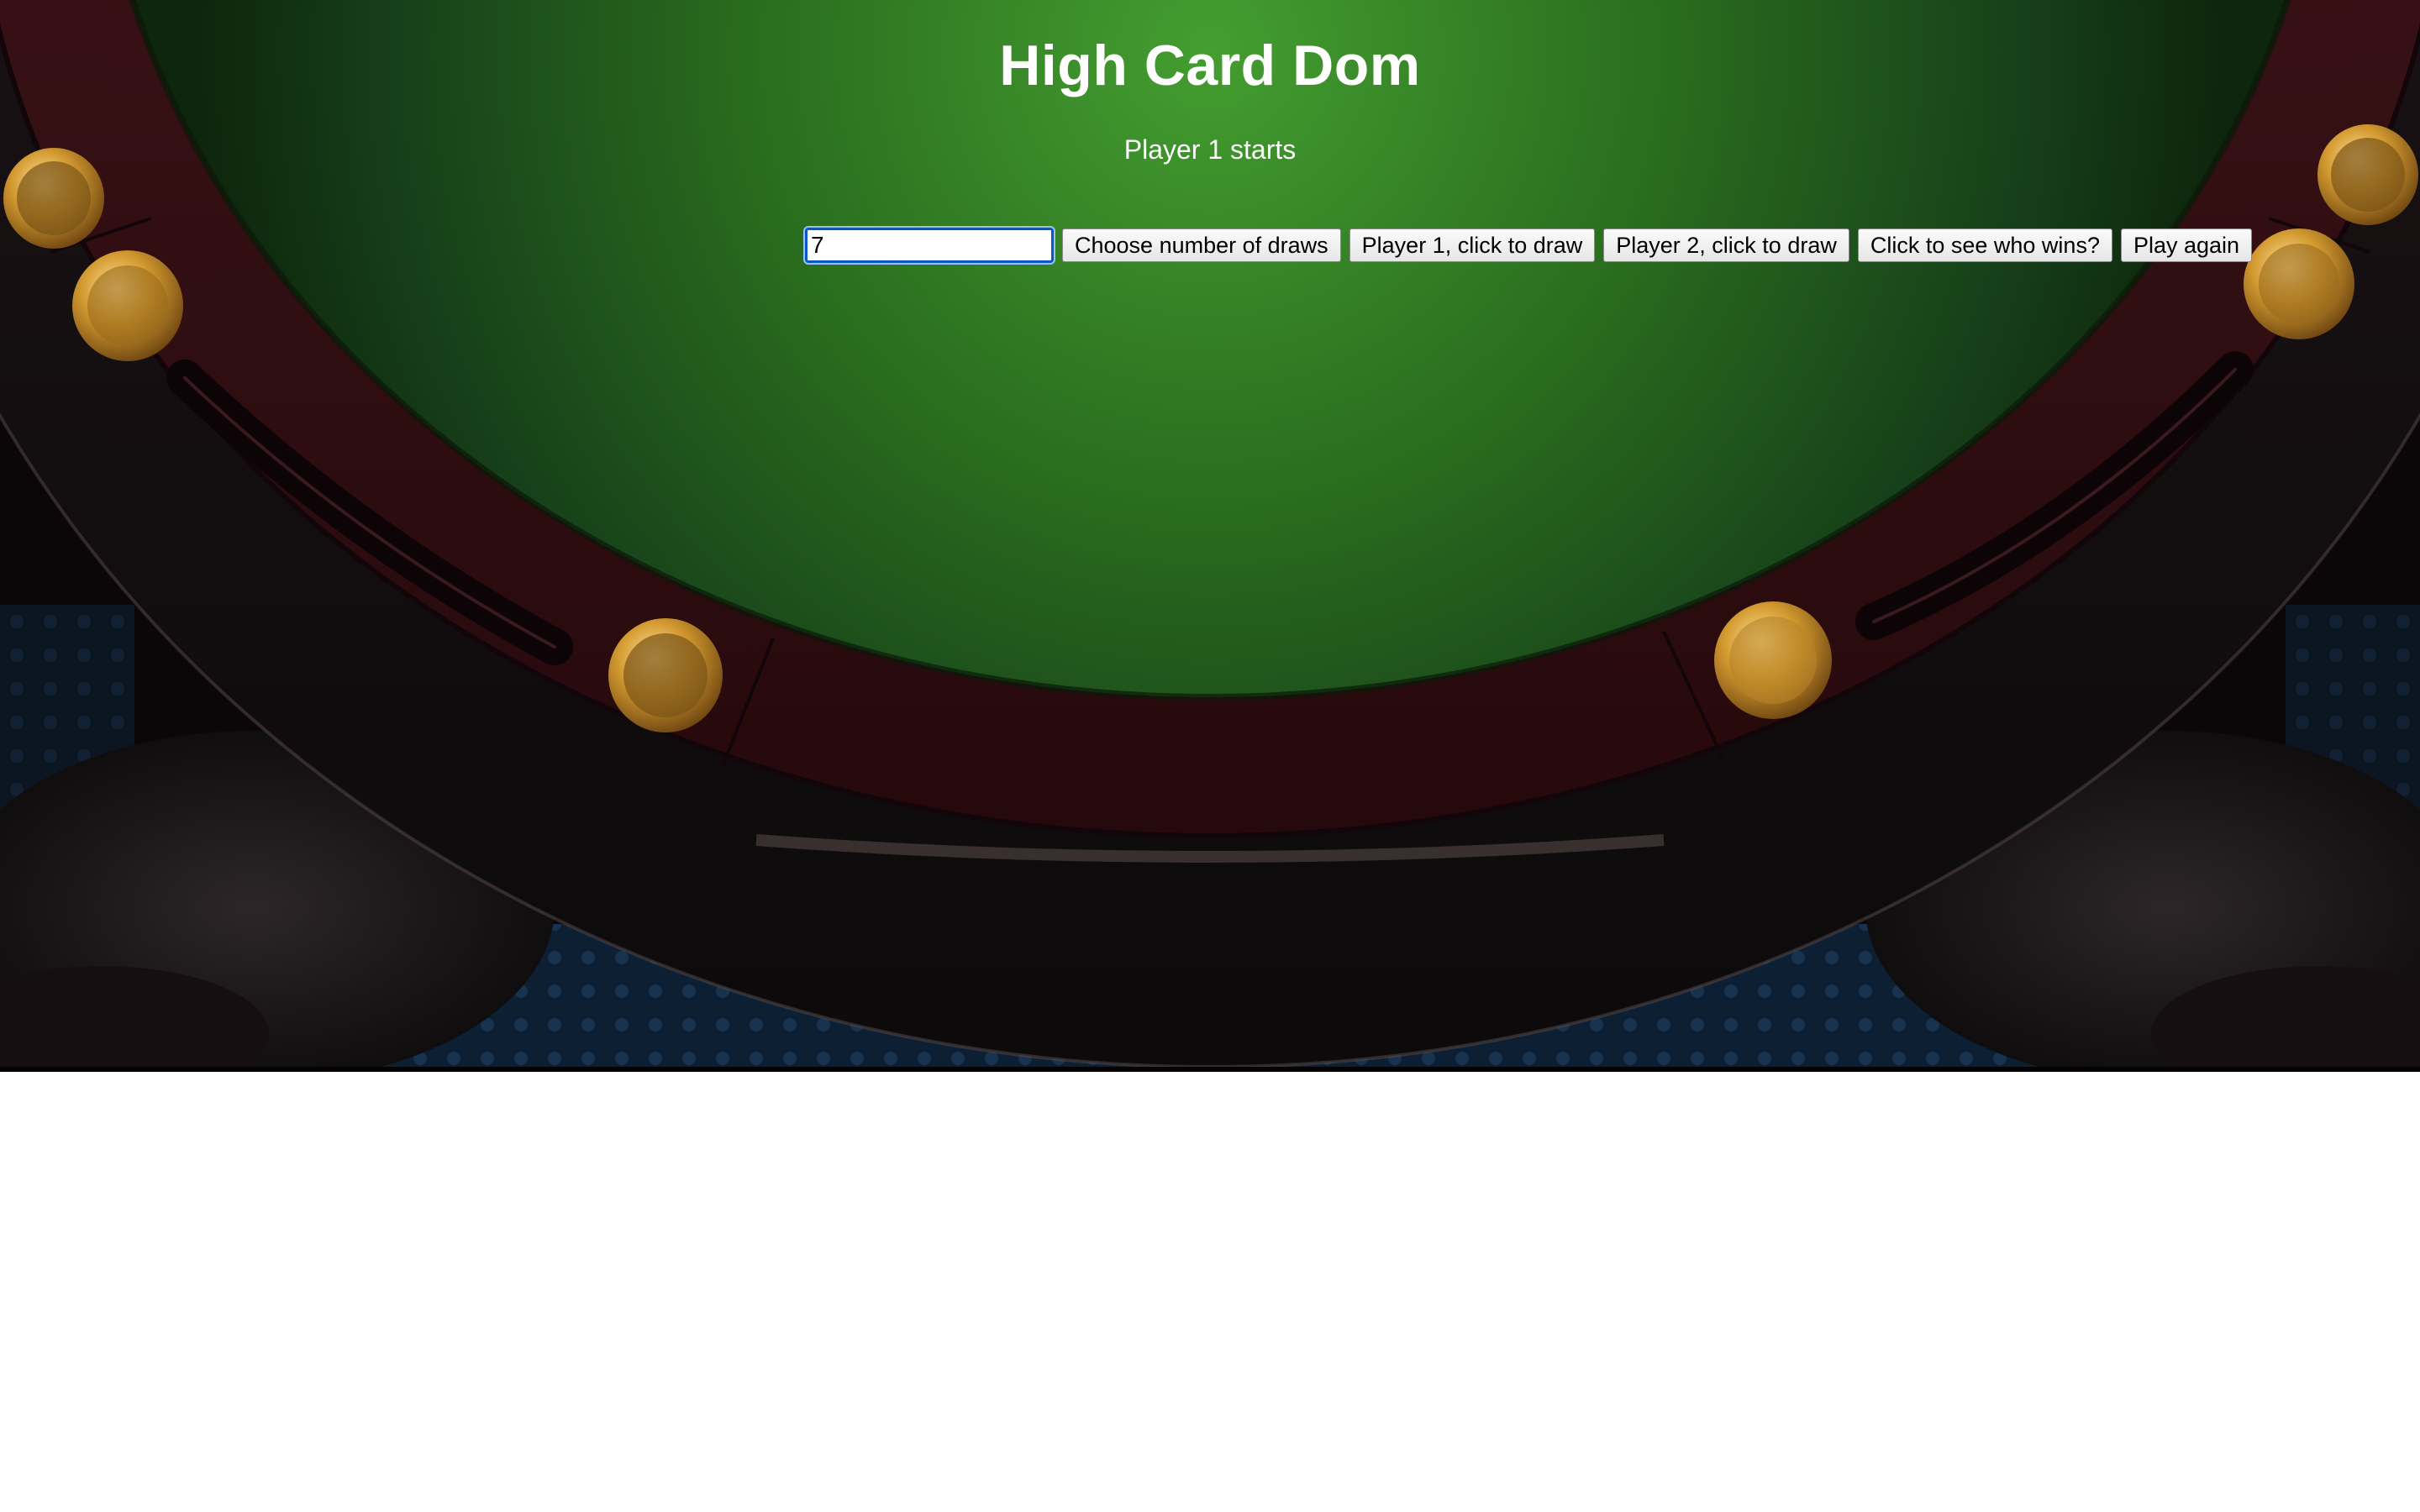 This screenshot has width=2420, height=1512. Describe the element at coordinates (1726, 245) in the screenshot. I see `player-2-draw-button: Player 2, click to draw` at that location.